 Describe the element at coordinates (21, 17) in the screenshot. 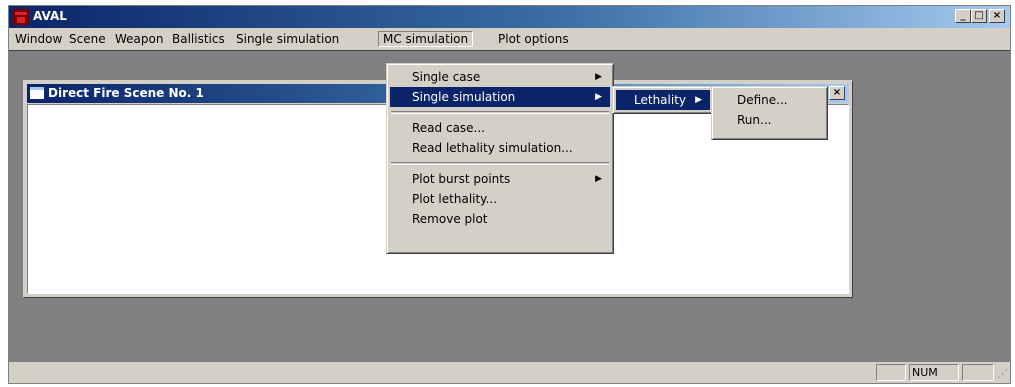

I see `app-icon` at that location.